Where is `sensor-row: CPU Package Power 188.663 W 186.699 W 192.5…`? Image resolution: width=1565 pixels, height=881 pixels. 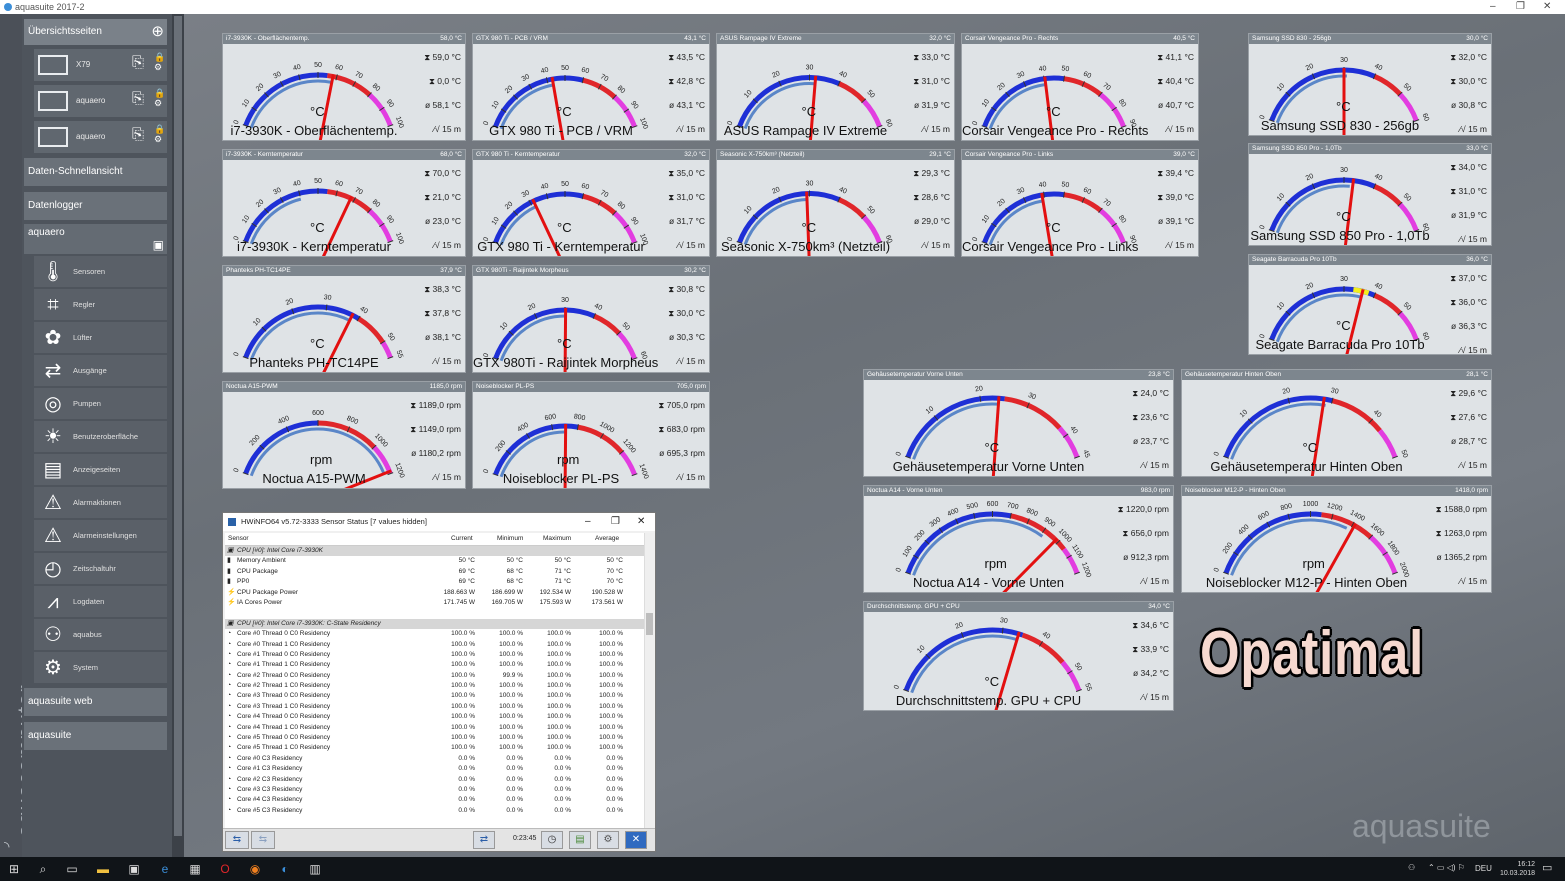 sensor-row: CPU Package Power 188.663 W 186.699 W 192.5… is located at coordinates (435, 593).